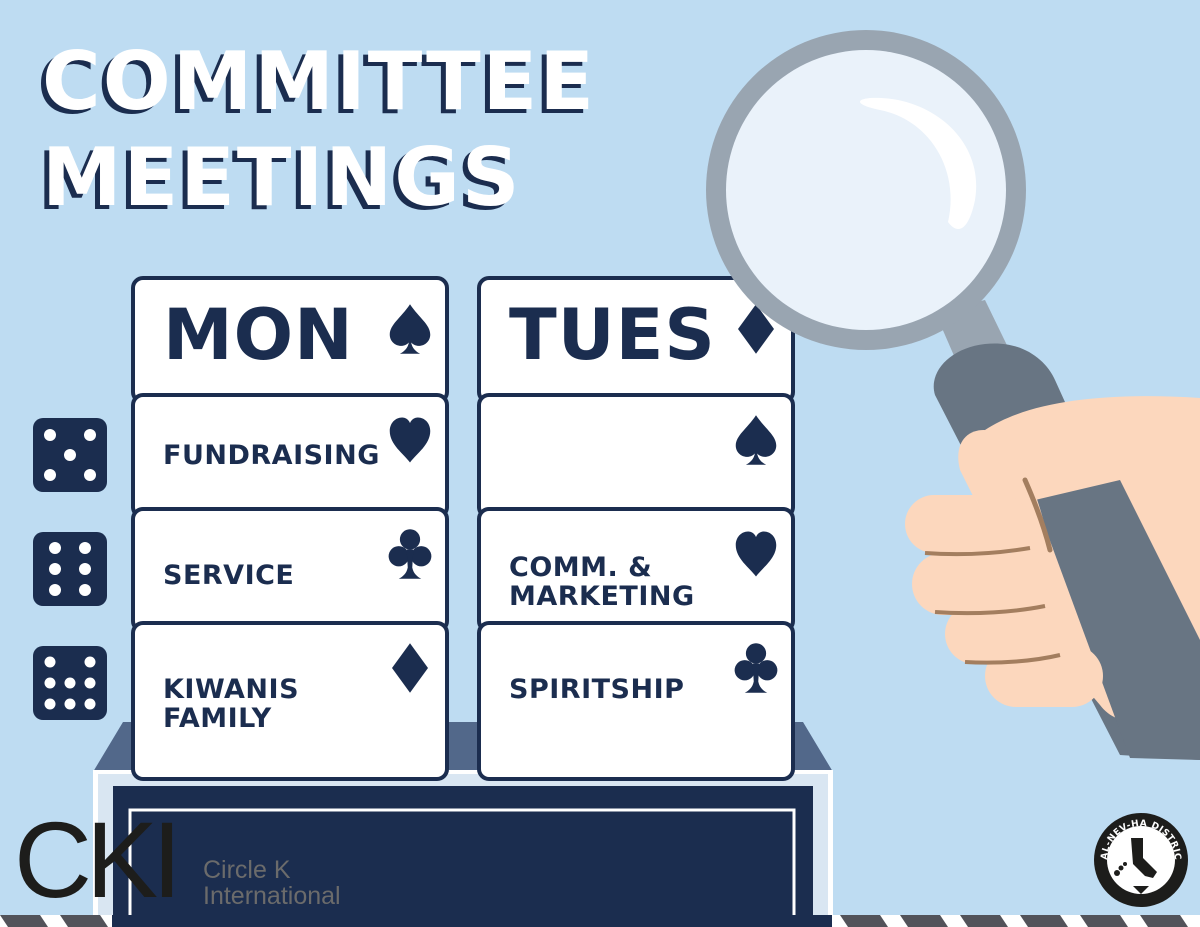  Describe the element at coordinates (597, 689) in the screenshot. I see `committee-label: SPIRITSHIP` at that location.